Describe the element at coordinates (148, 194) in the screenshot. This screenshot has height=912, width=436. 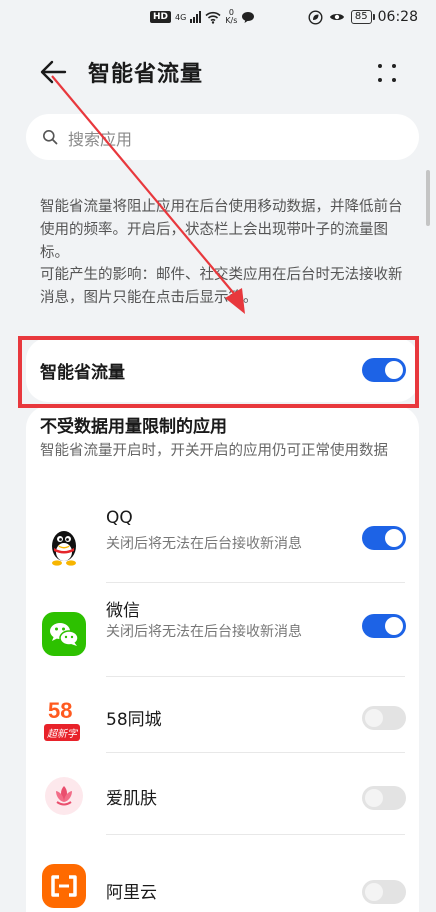
I see `annotation-arrow` at that location.